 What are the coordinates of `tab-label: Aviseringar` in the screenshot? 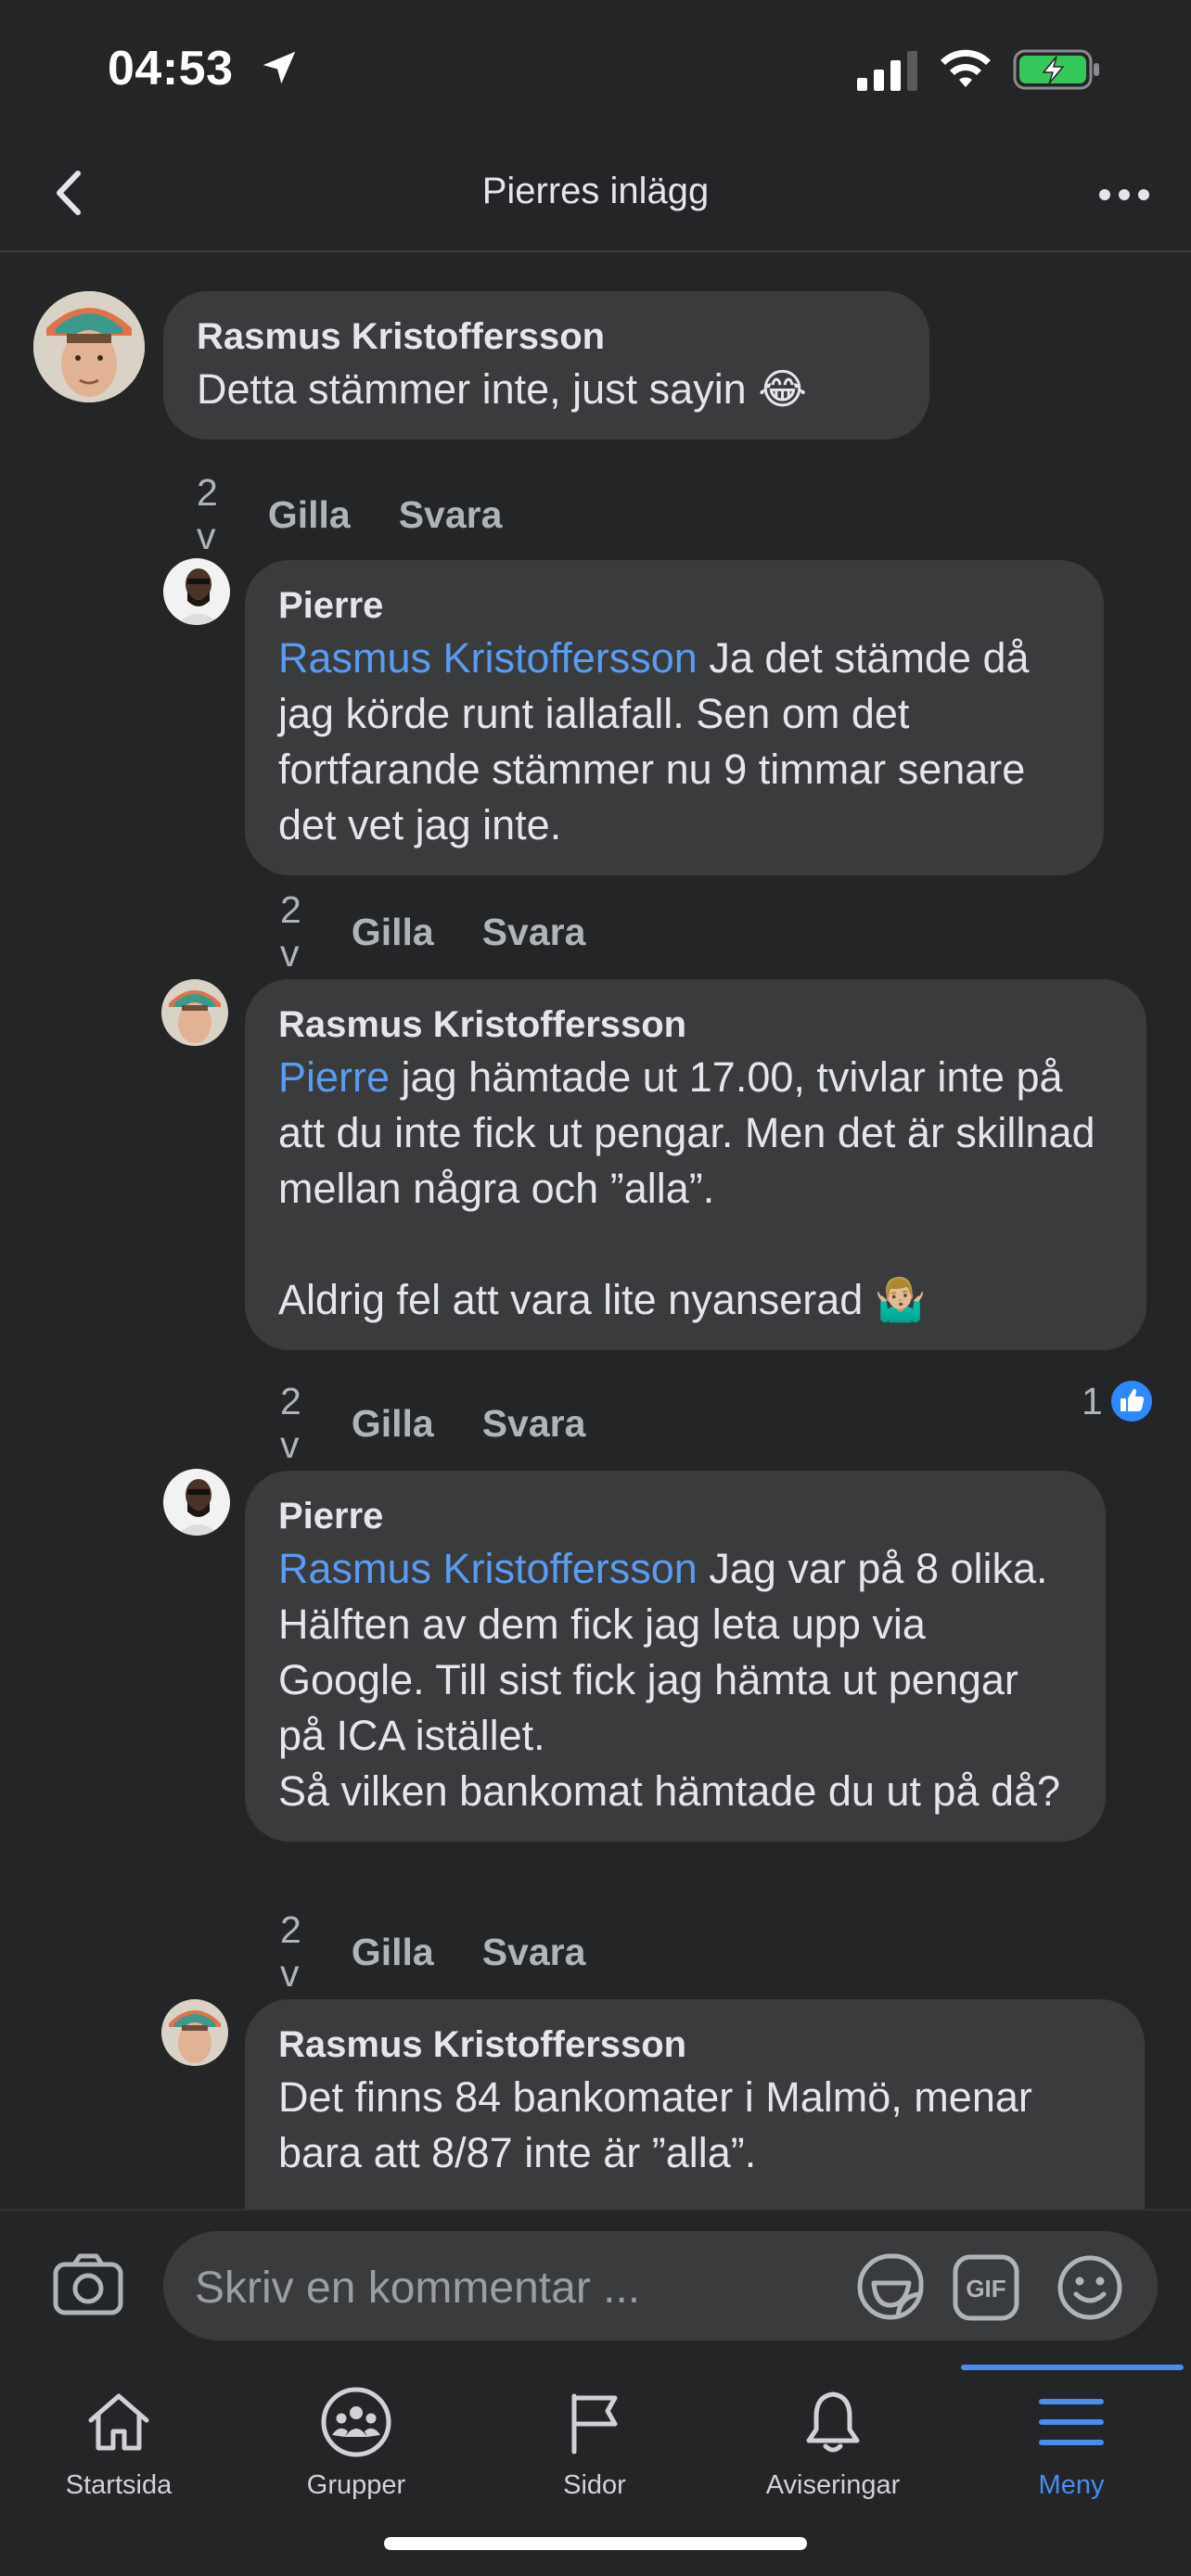 It's located at (833, 2485).